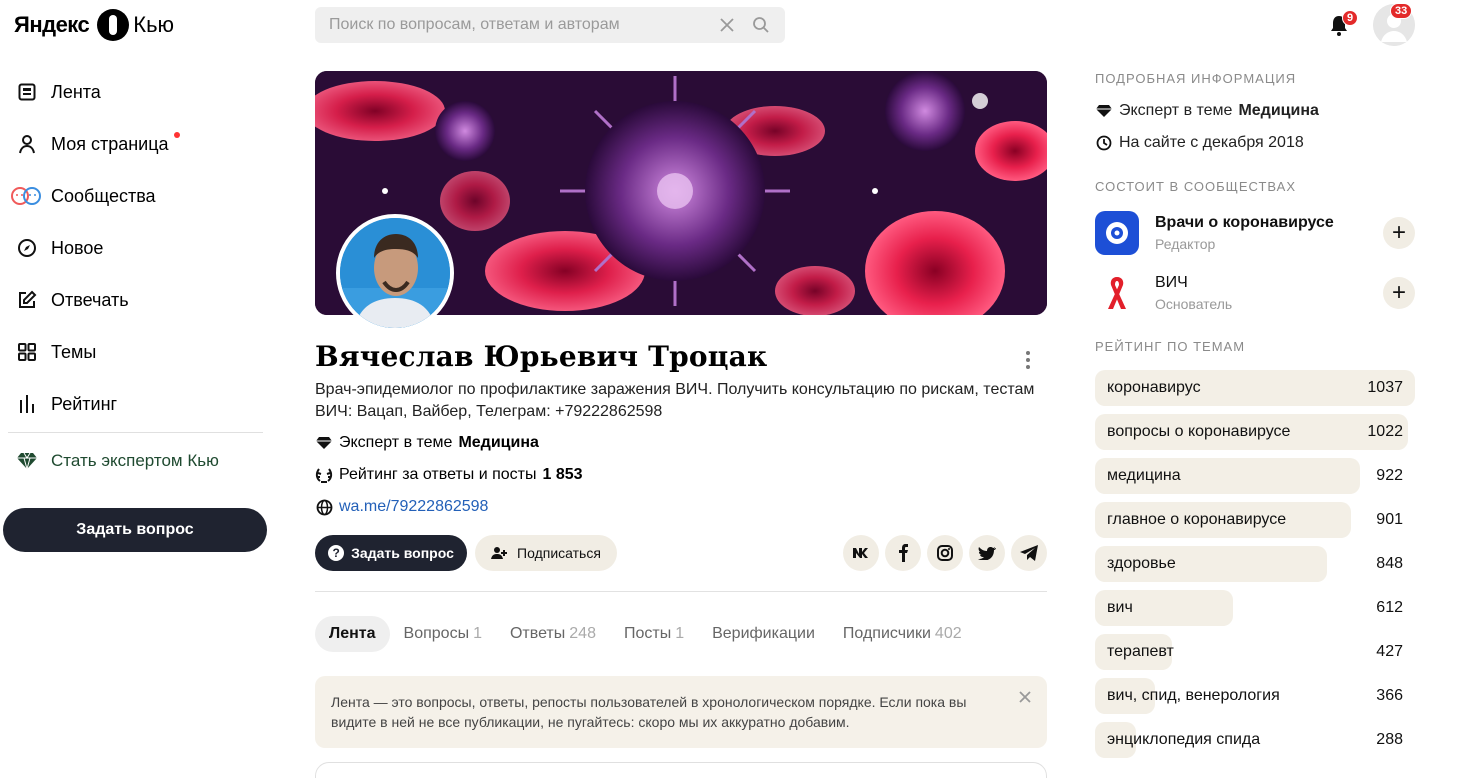 The width and height of the screenshot is (1474, 778). Describe the element at coordinates (94, 25) in the screenshot. I see `app-logo: Яндекс Кью` at that location.